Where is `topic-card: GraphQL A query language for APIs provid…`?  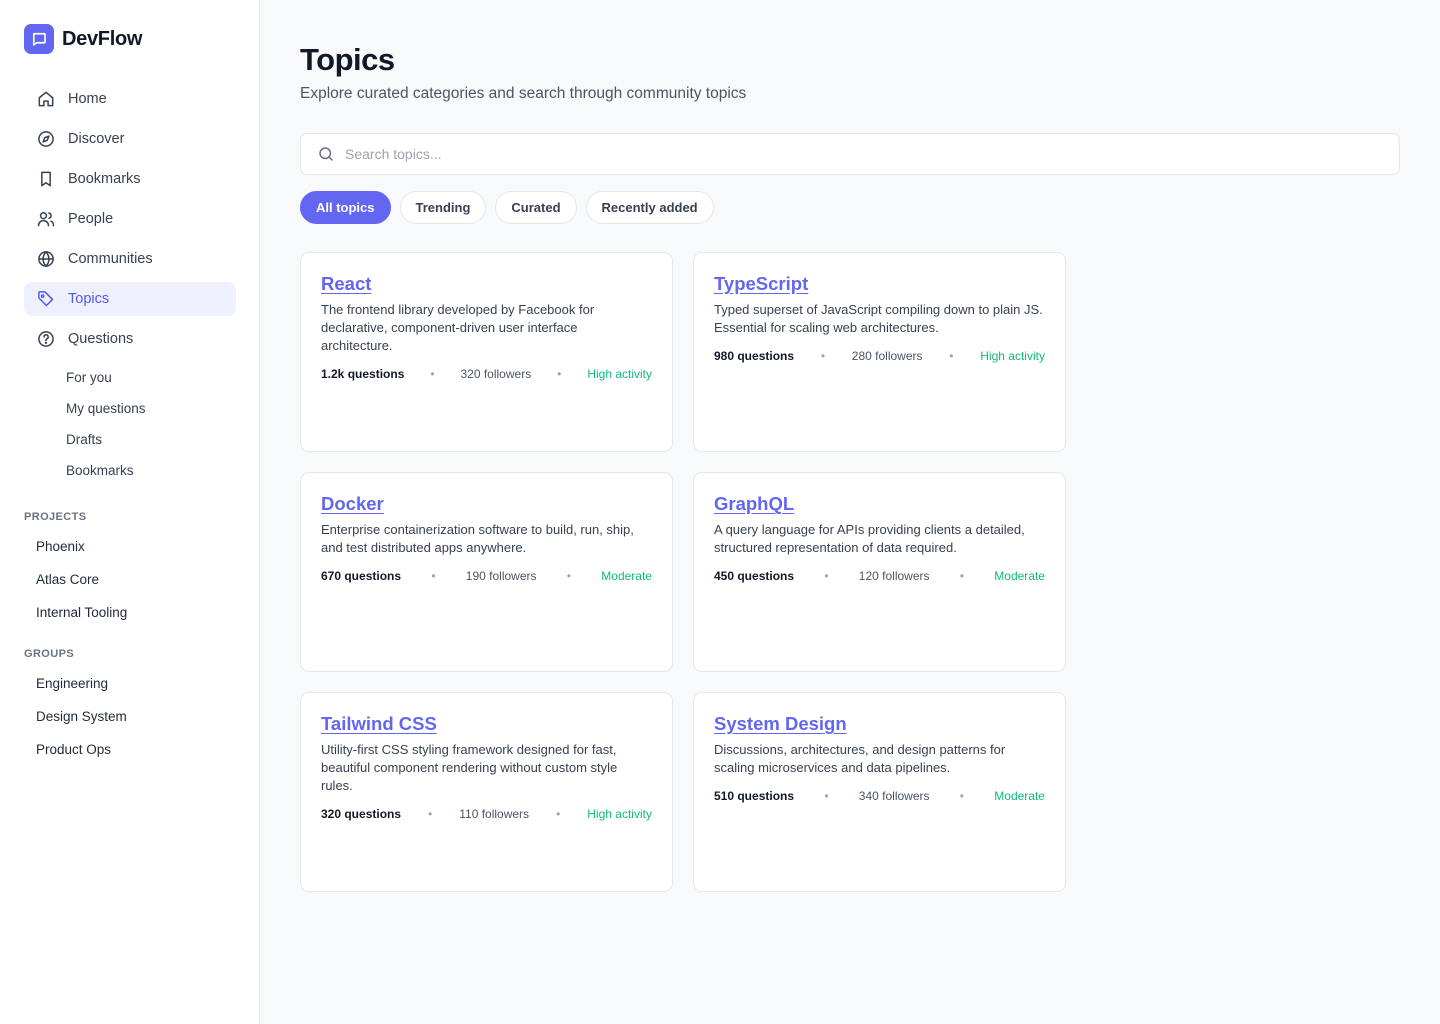 topic-card: GraphQL A query language for APIs provid… is located at coordinates (879, 572).